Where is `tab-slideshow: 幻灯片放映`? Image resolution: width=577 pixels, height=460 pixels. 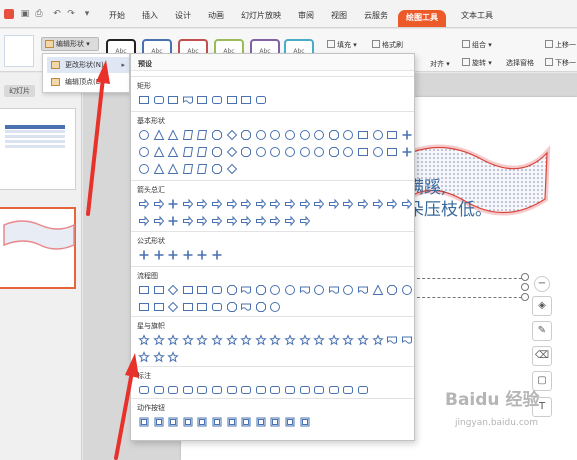
tab-slideshow: 幻灯片放映 is located at coordinates (261, 16).